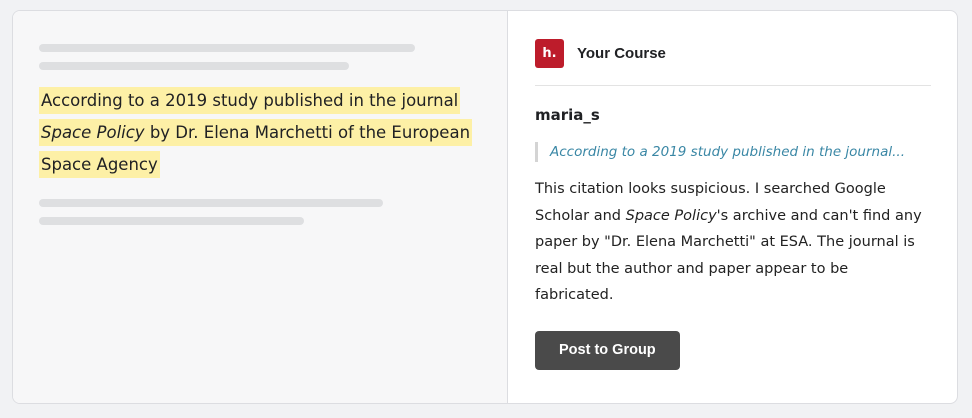 This screenshot has width=972, height=418. I want to click on course-title: Your Course, so click(621, 53).